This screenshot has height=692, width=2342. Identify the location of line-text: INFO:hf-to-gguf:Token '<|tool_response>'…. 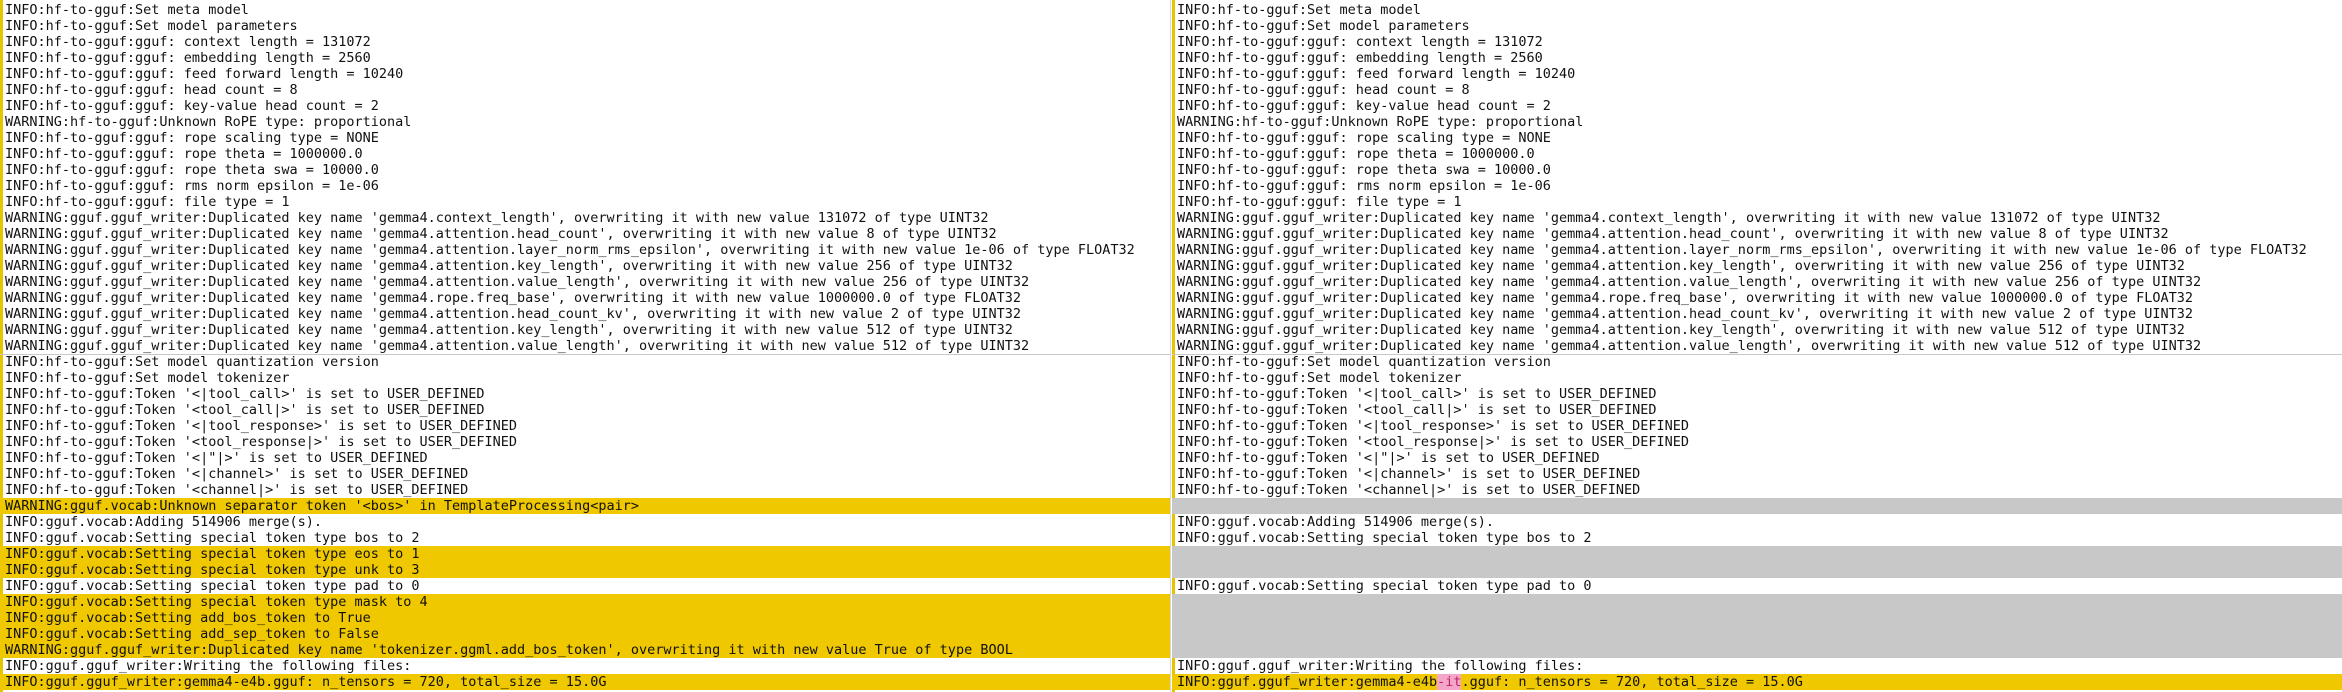
(261, 426).